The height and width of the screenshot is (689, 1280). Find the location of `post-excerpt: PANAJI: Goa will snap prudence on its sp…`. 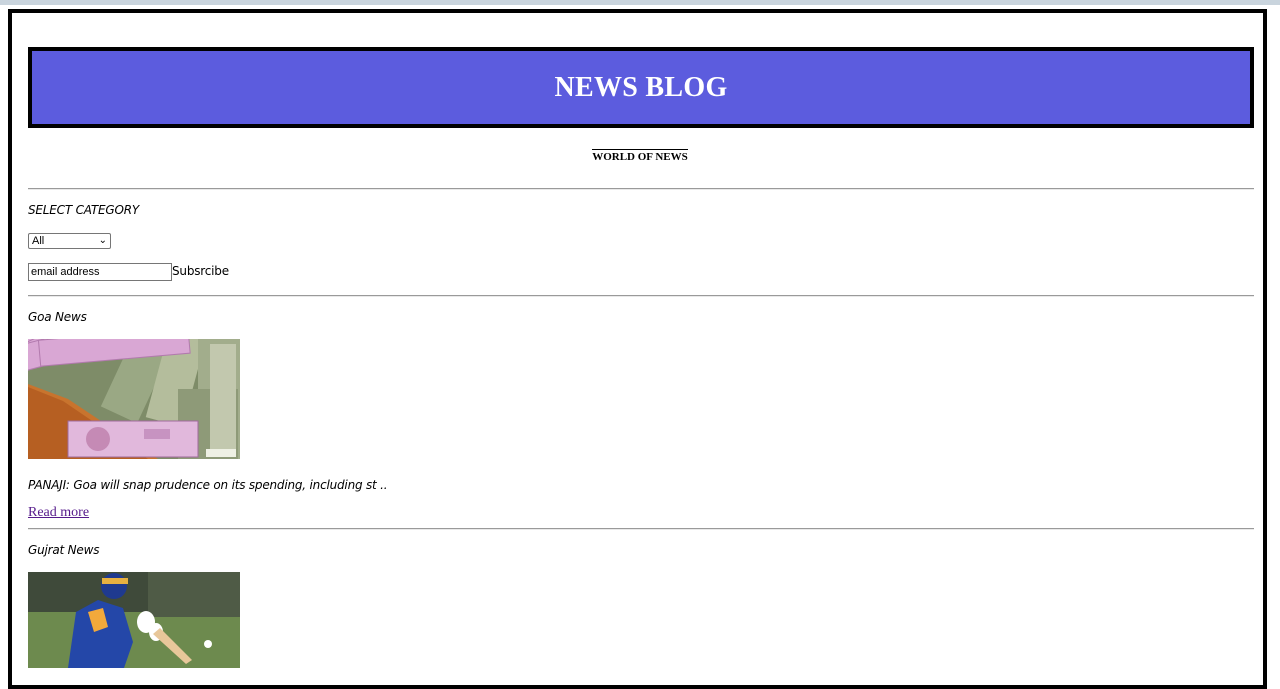

post-excerpt: PANAJI: Goa will snap prudence on its sp… is located at coordinates (208, 485).